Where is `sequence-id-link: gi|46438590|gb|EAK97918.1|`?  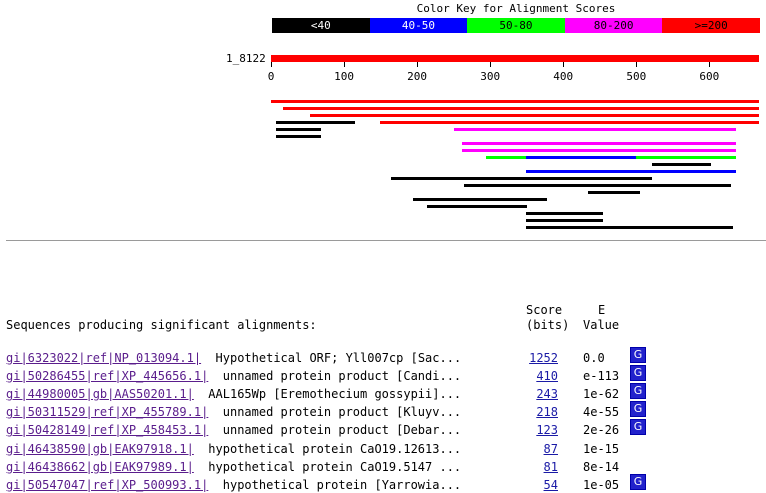
sequence-id-link: gi|46438590|gb|EAK97918.1| is located at coordinates (100, 449).